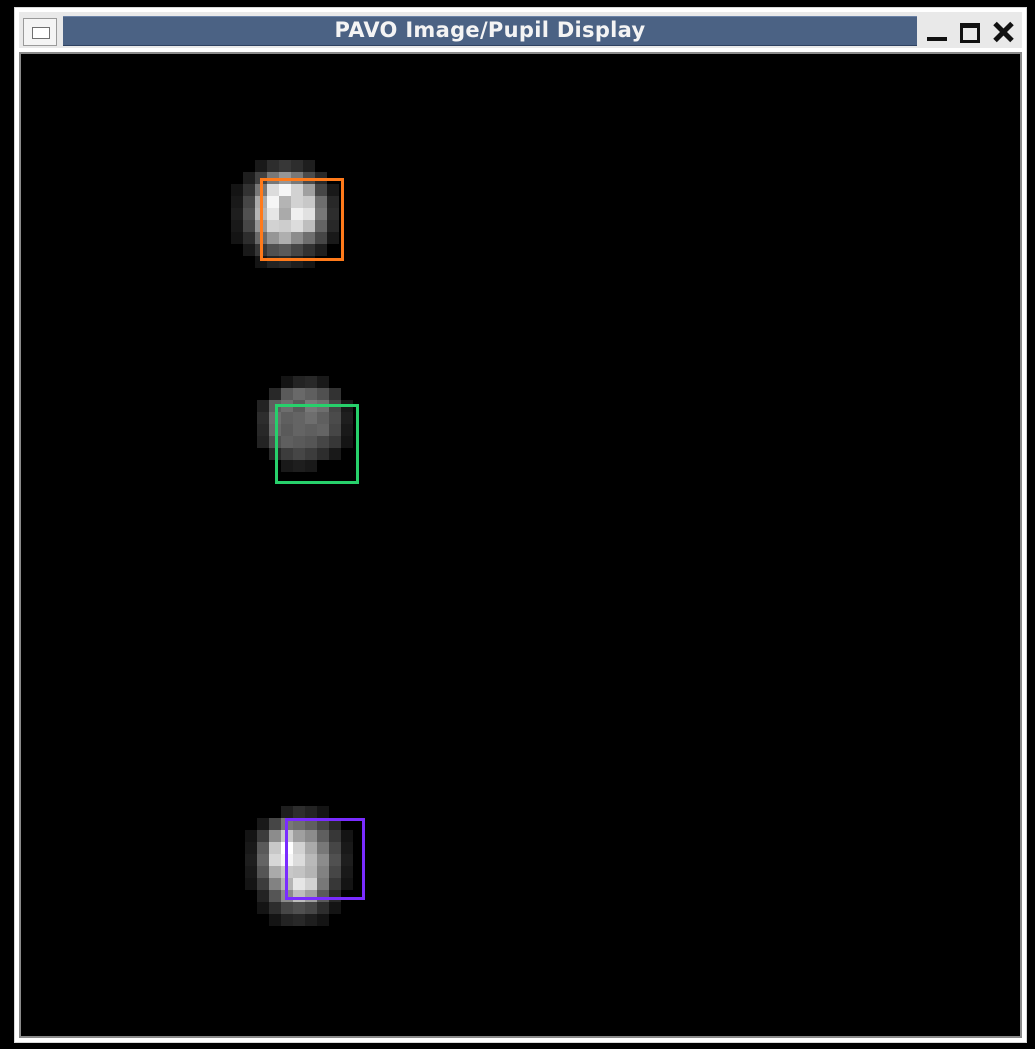  I want to click on lower-roi-box, so click(325, 859).